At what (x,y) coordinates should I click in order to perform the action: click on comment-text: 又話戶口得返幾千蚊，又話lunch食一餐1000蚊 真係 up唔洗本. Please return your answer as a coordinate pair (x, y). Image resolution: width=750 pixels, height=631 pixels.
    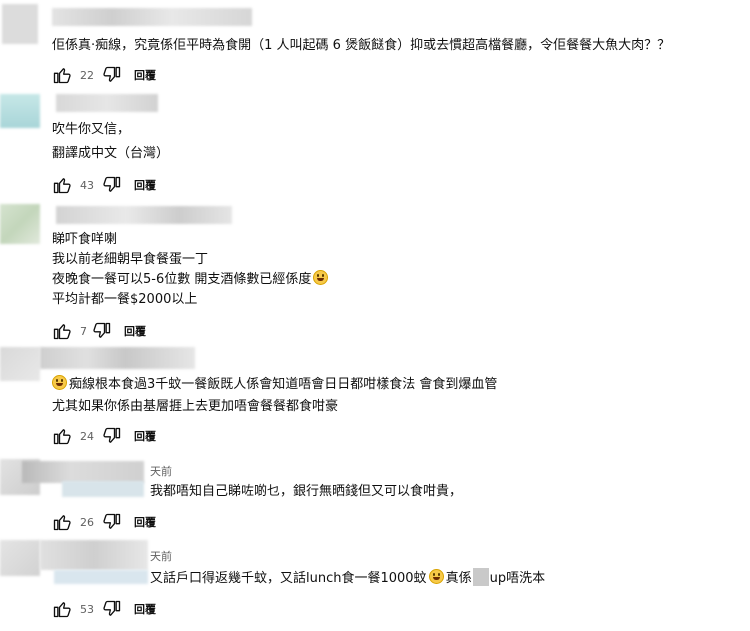
    Looking at the image, I should click on (347, 578).